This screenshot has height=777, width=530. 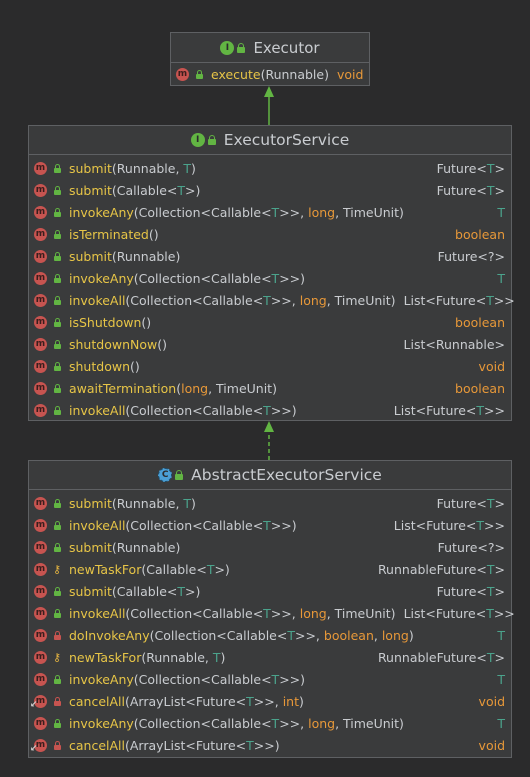 I want to click on method-row: m awaitTermination (long, TimeUnit) boolean, so click(x=270, y=388).